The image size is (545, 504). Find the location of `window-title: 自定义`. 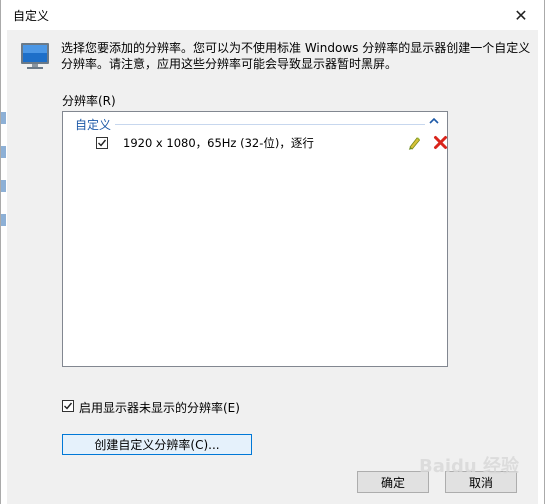

window-title: 自定义 is located at coordinates (31, 16).